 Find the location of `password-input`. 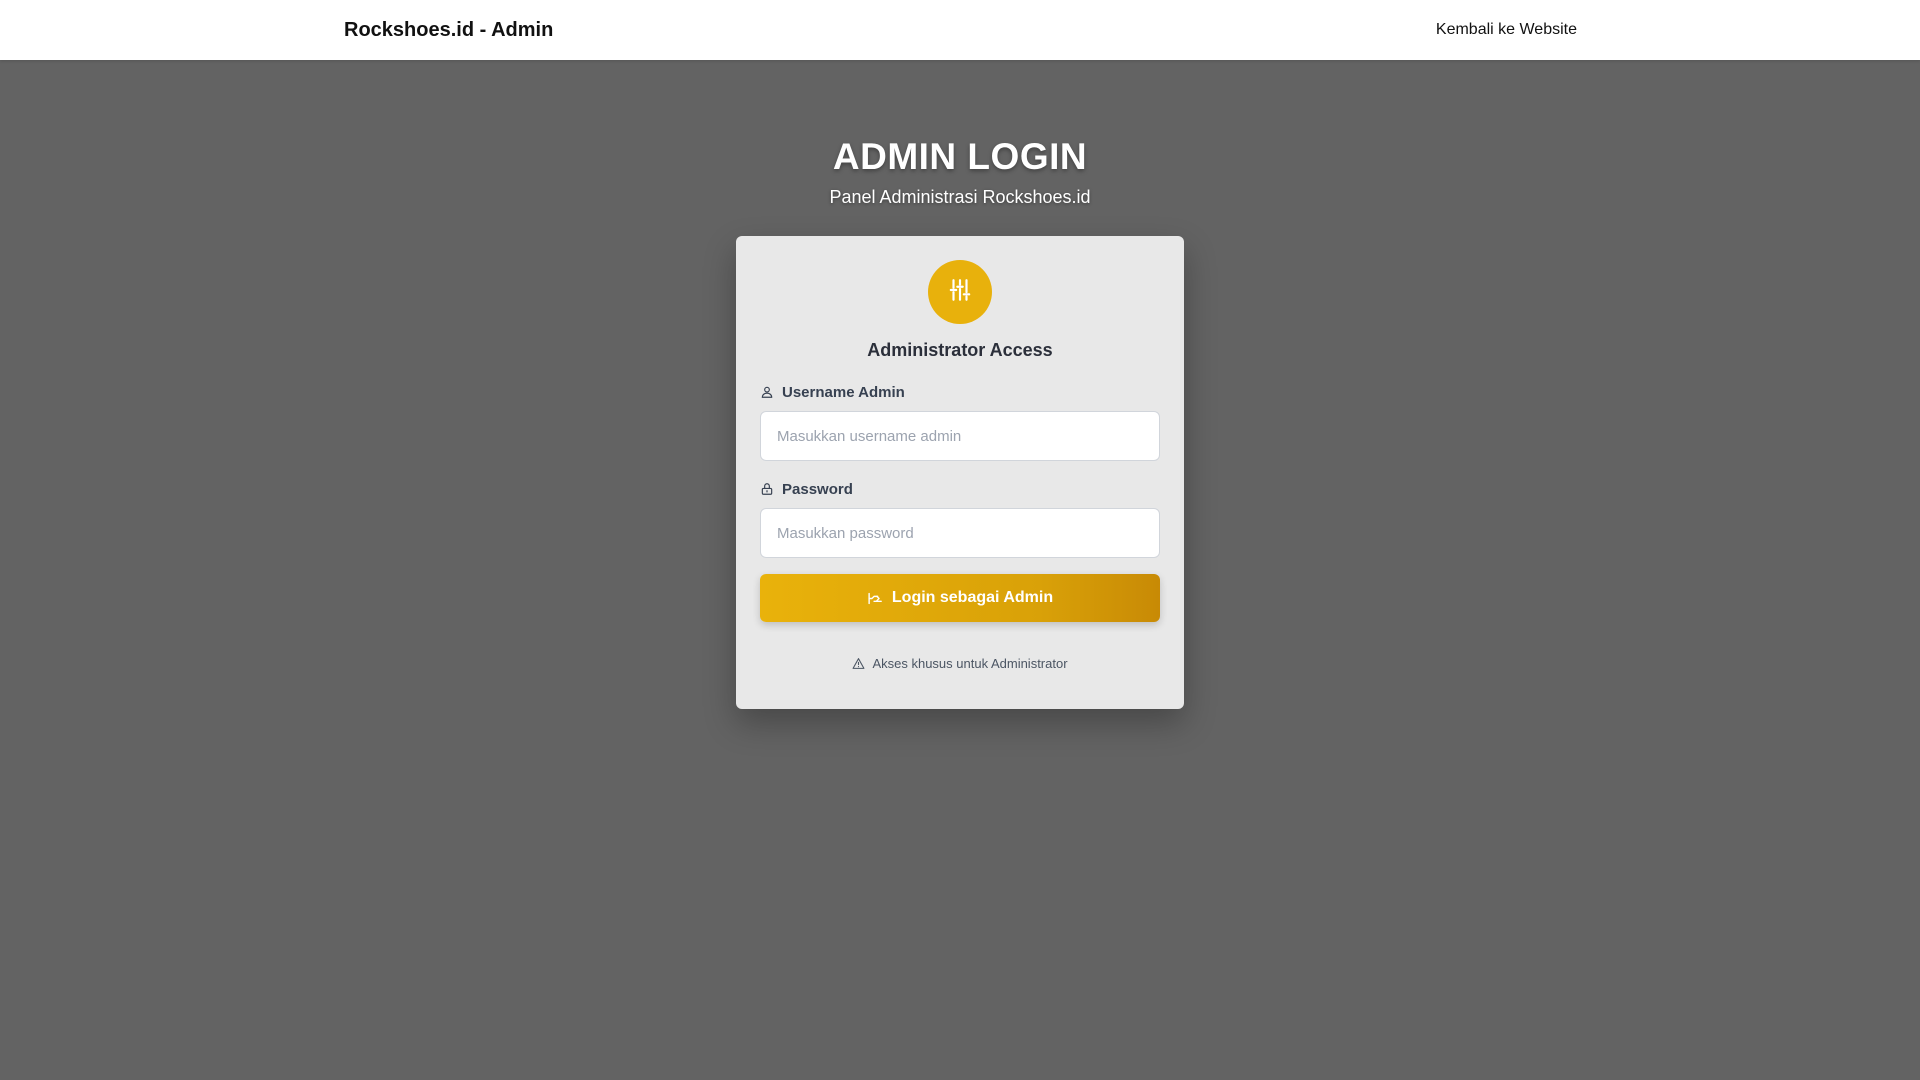

password-input is located at coordinates (960, 533).